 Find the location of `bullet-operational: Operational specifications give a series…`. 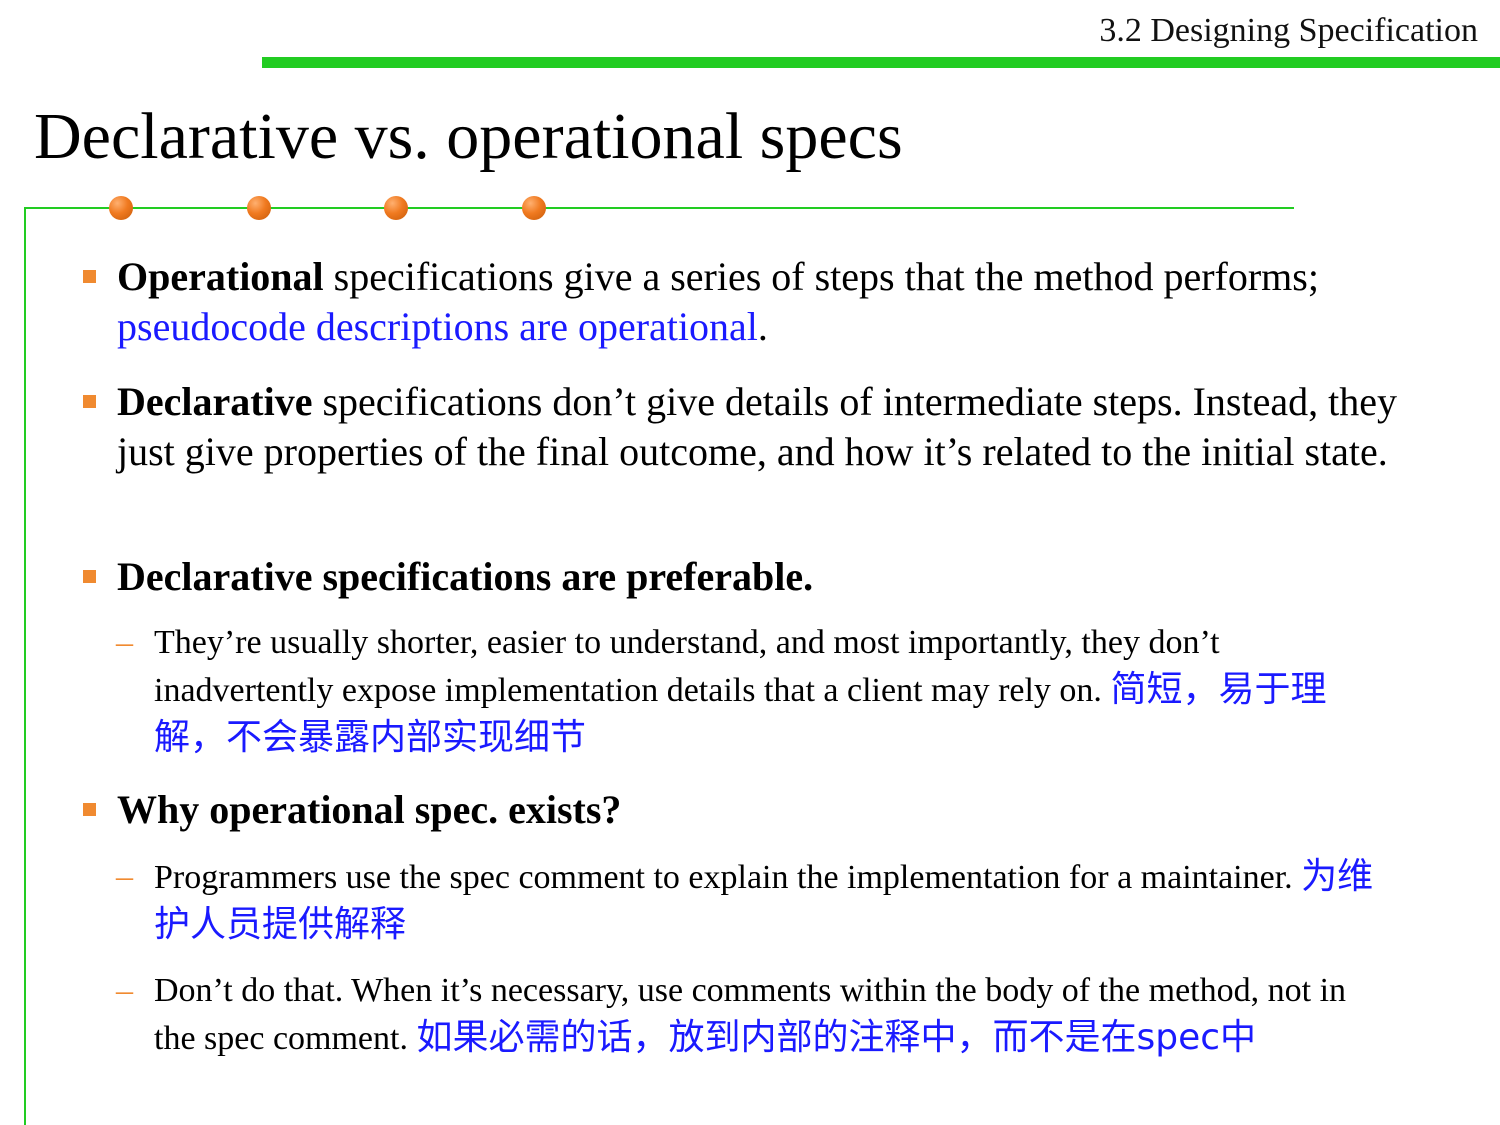

bullet-operational: Operational specifications give a series… is located at coordinates (740, 302).